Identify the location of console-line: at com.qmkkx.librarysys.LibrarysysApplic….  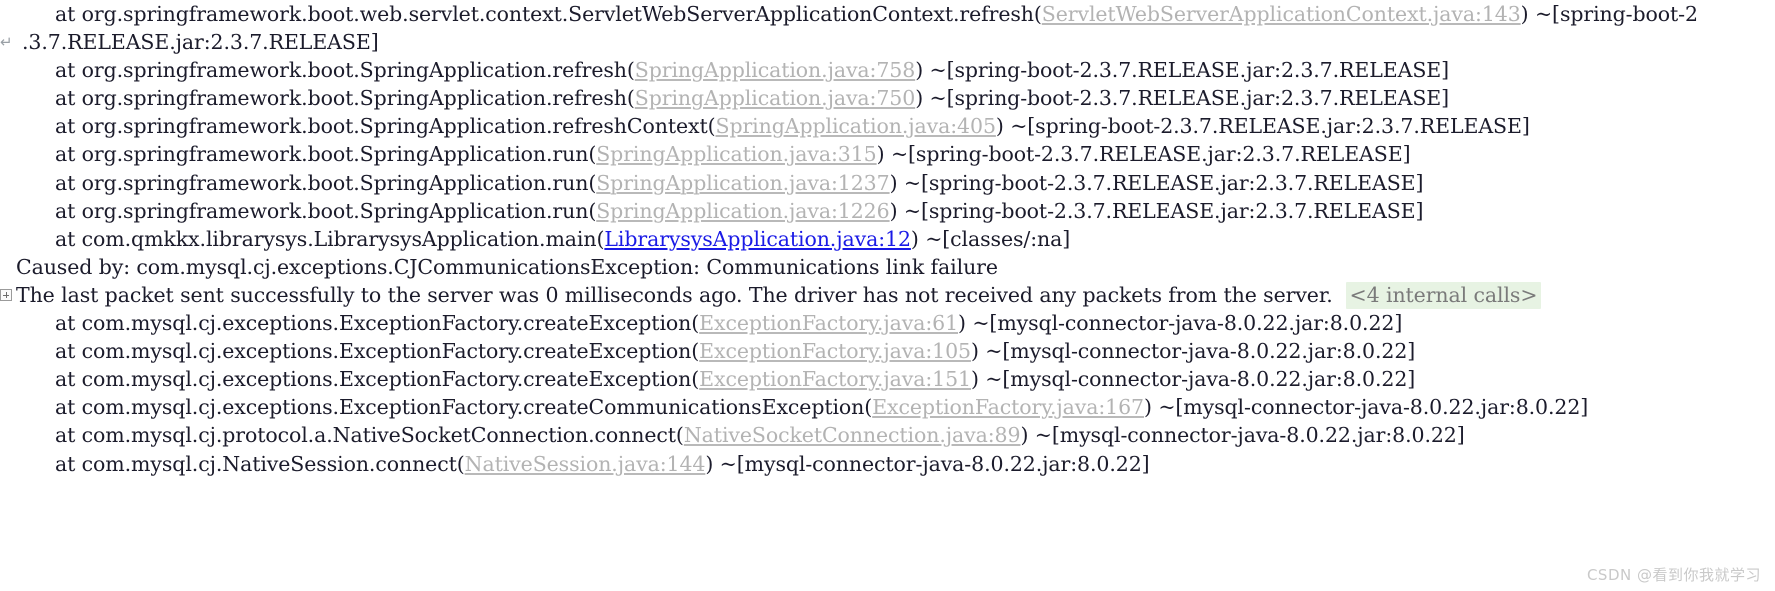
(887, 239).